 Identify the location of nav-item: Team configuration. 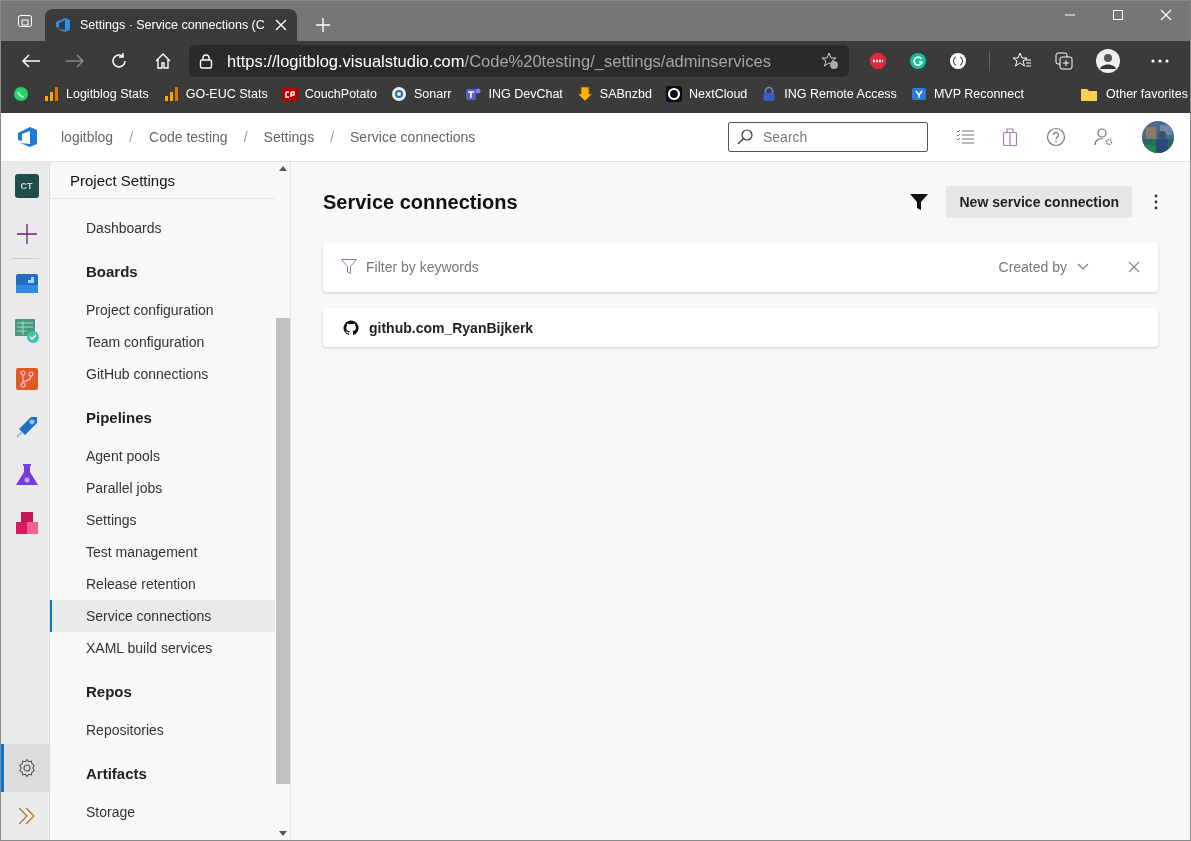
(162, 342).